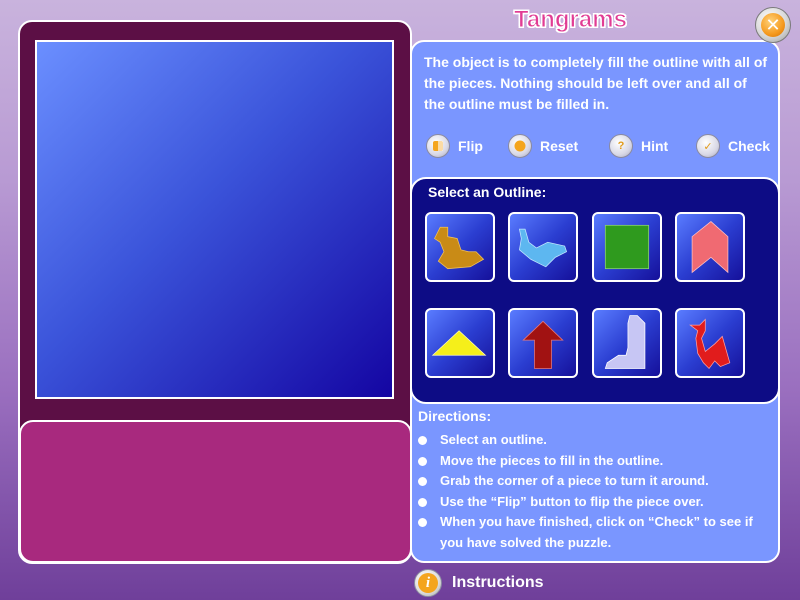 The height and width of the screenshot is (600, 800). I want to click on triangle-outline-icon, so click(459, 343).